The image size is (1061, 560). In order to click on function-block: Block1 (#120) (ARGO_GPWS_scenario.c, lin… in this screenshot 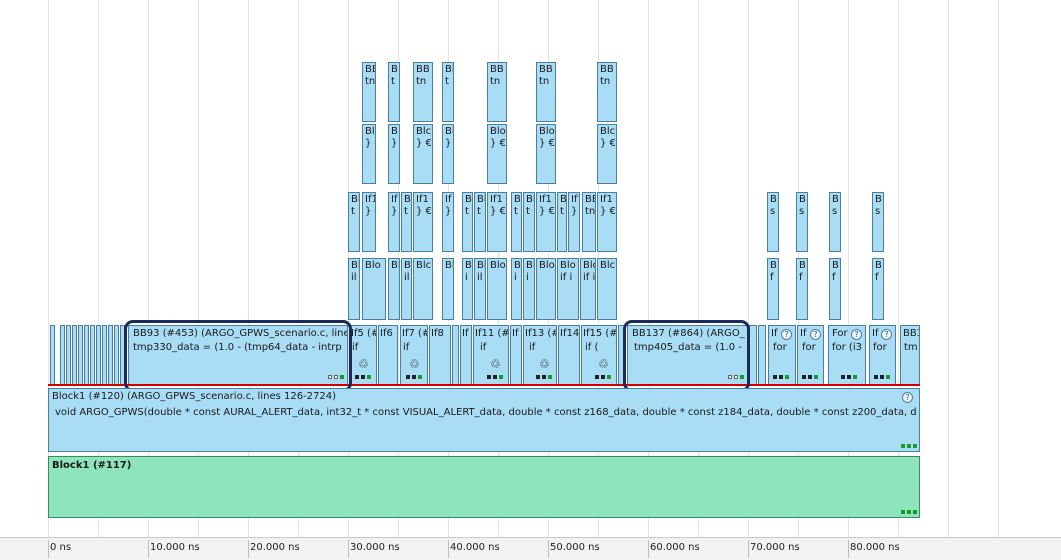, I will do `click(484, 420)`.